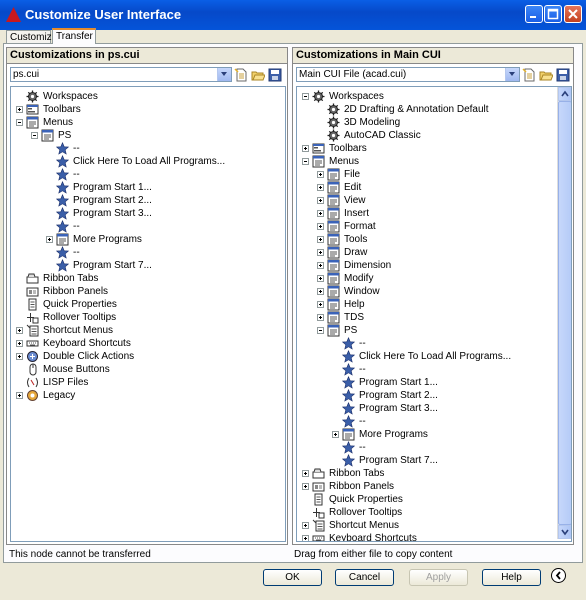  I want to click on right-tree-node-label: Workspaces, so click(356, 96).